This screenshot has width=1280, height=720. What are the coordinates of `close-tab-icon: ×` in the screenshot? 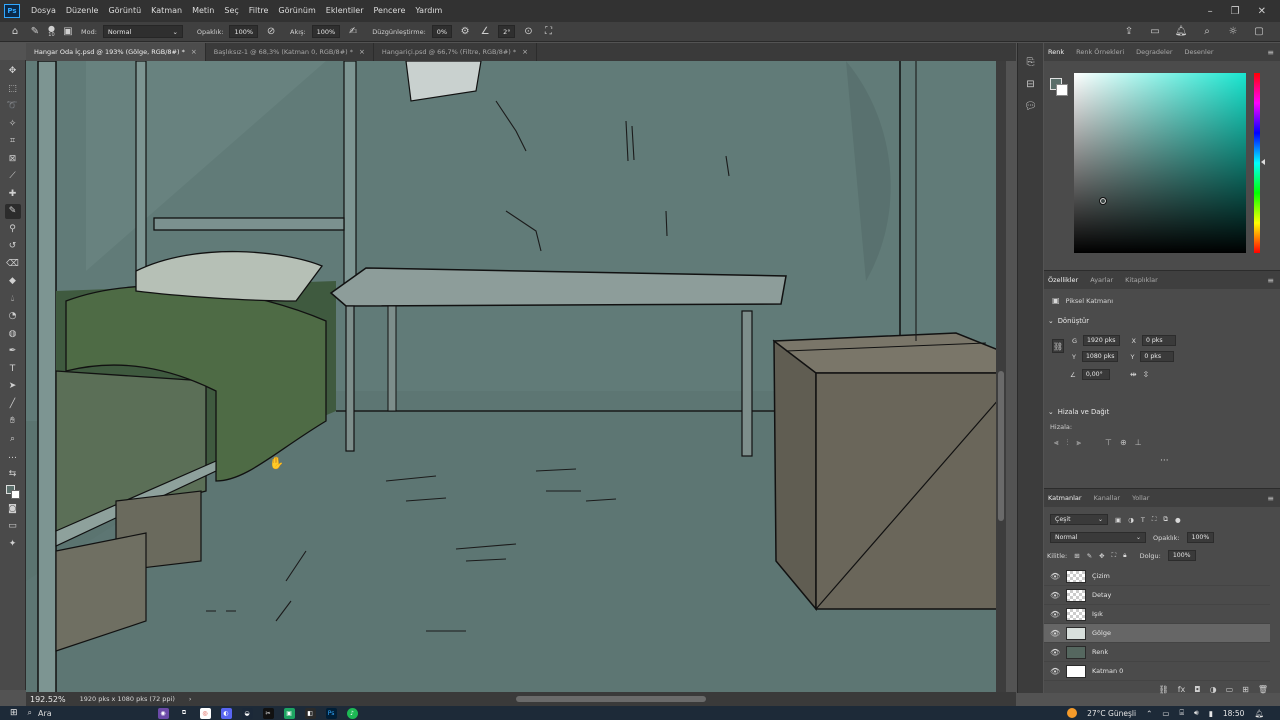 It's located at (362, 52).